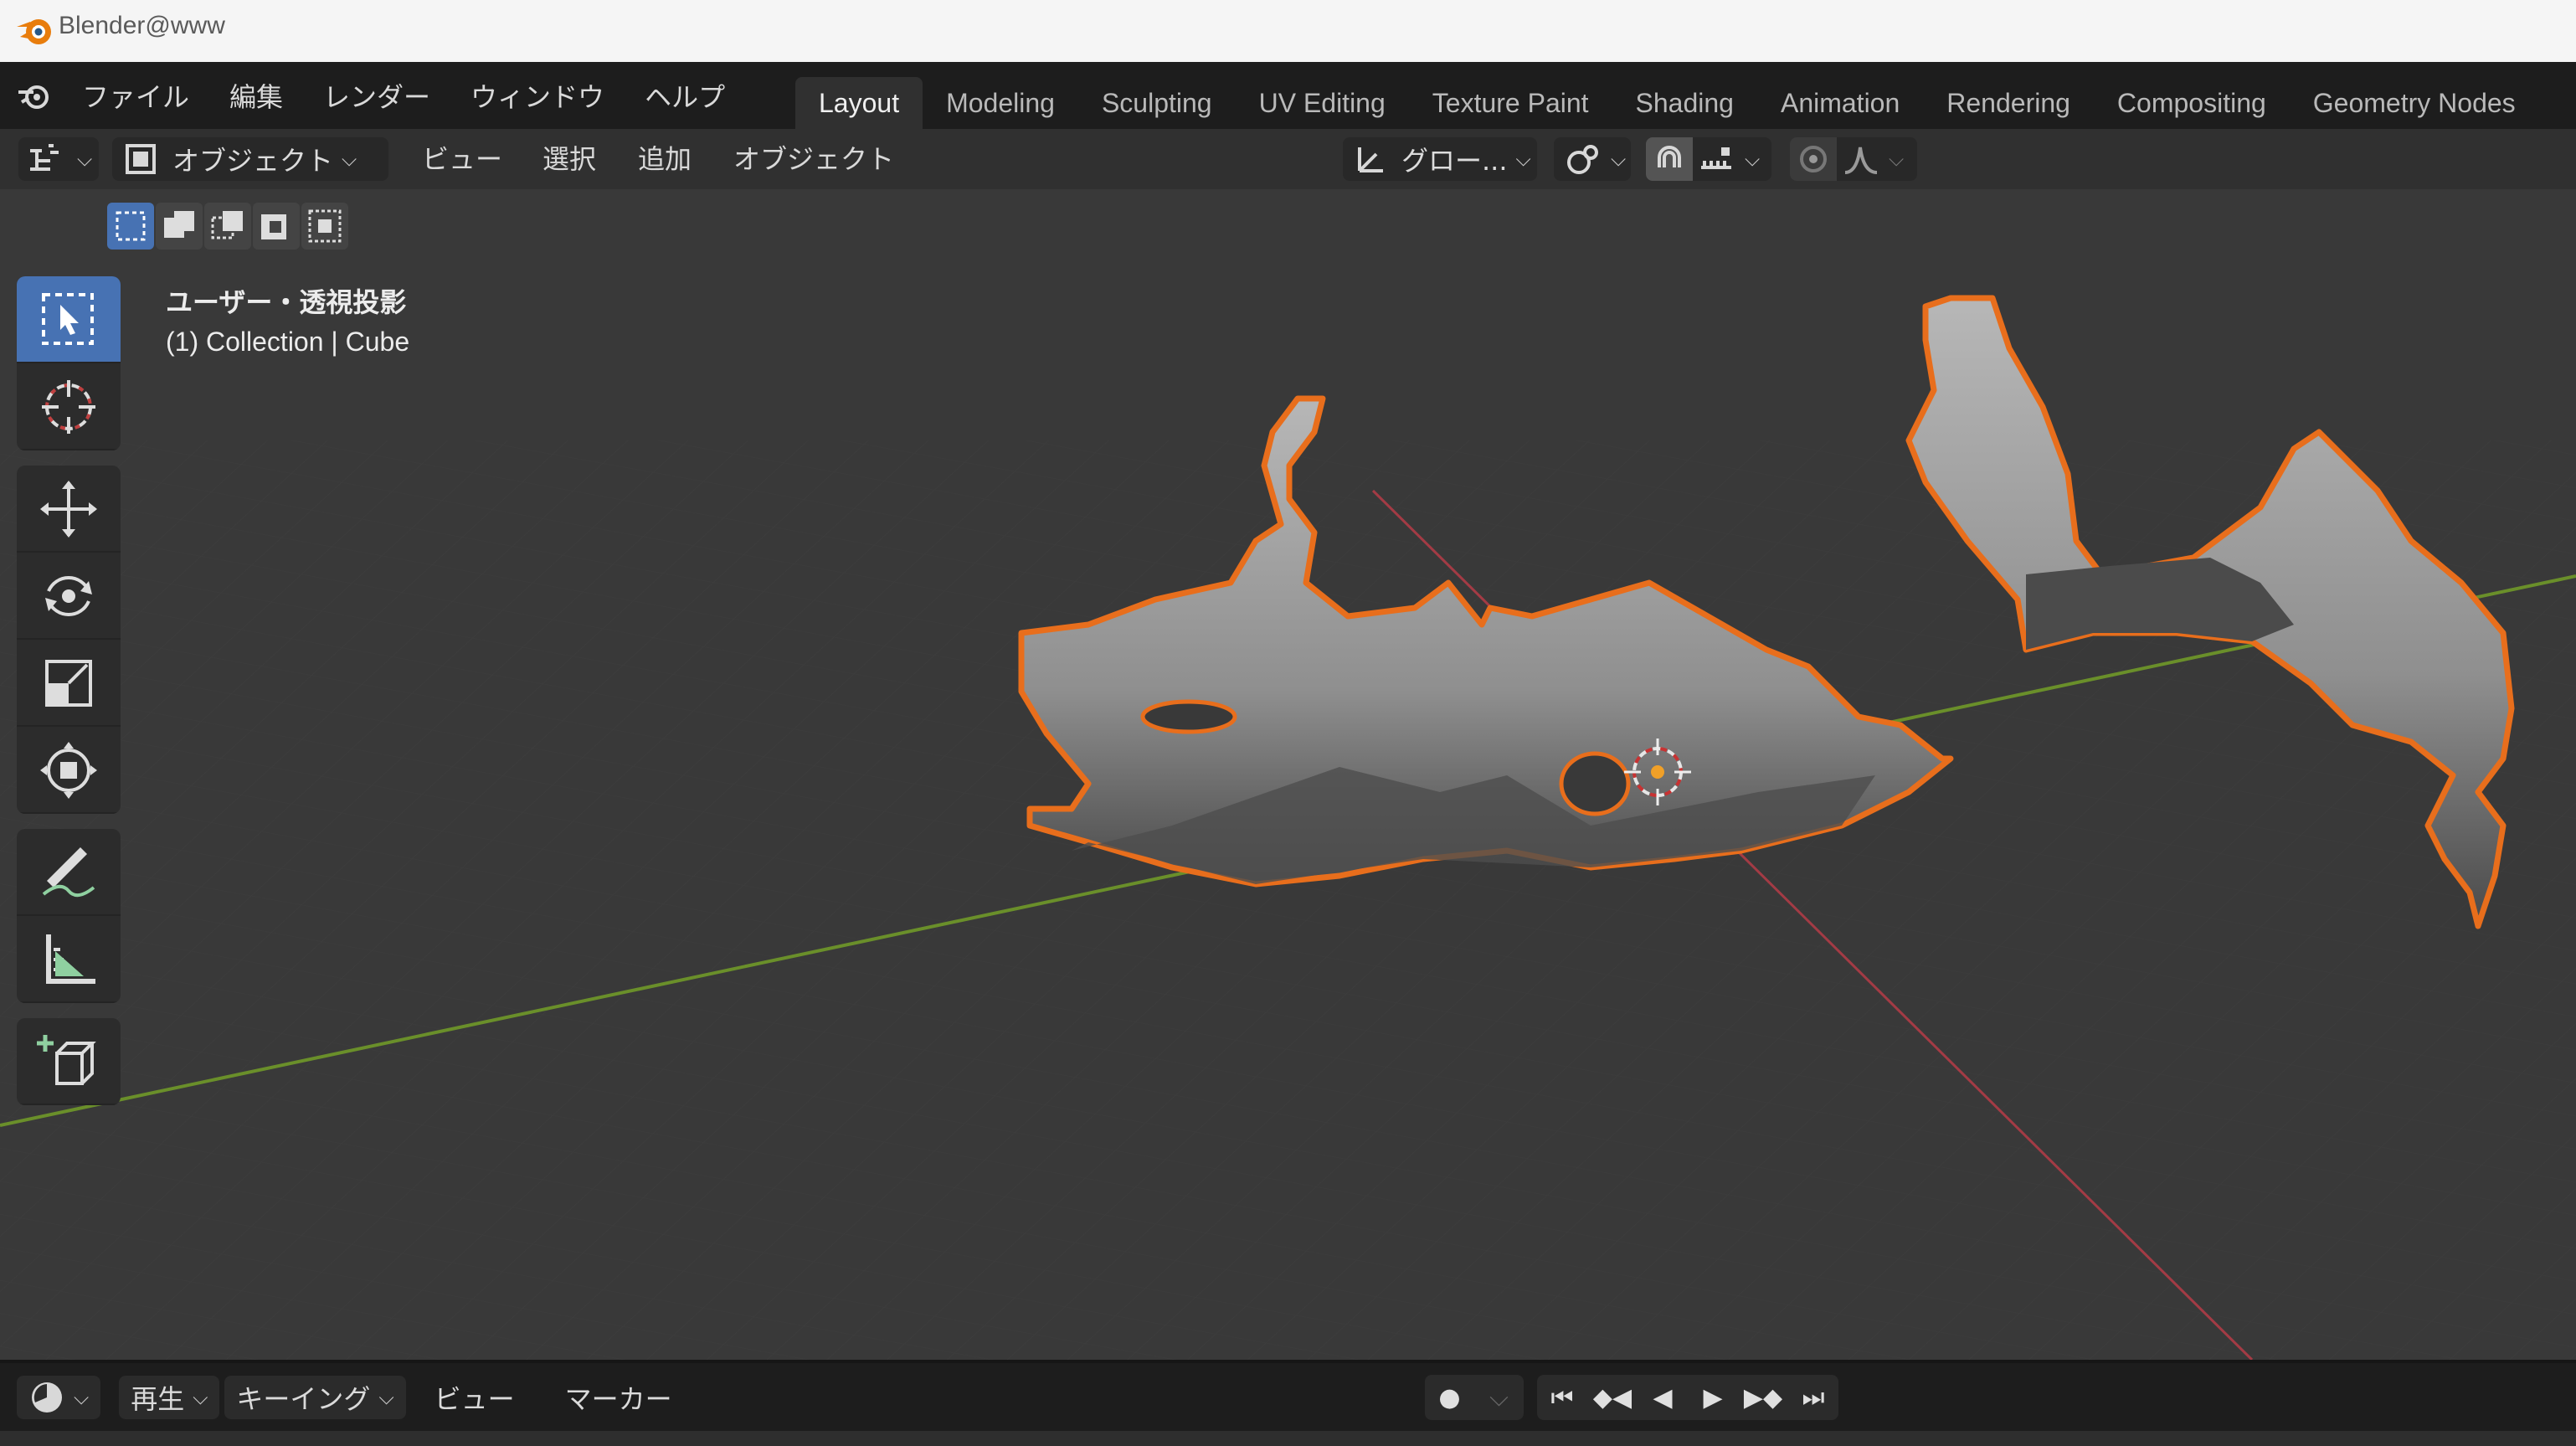 This screenshot has height=1446, width=2576. What do you see at coordinates (287, 302) in the screenshot?
I see `view-label: ユーザー・透視投影` at bounding box center [287, 302].